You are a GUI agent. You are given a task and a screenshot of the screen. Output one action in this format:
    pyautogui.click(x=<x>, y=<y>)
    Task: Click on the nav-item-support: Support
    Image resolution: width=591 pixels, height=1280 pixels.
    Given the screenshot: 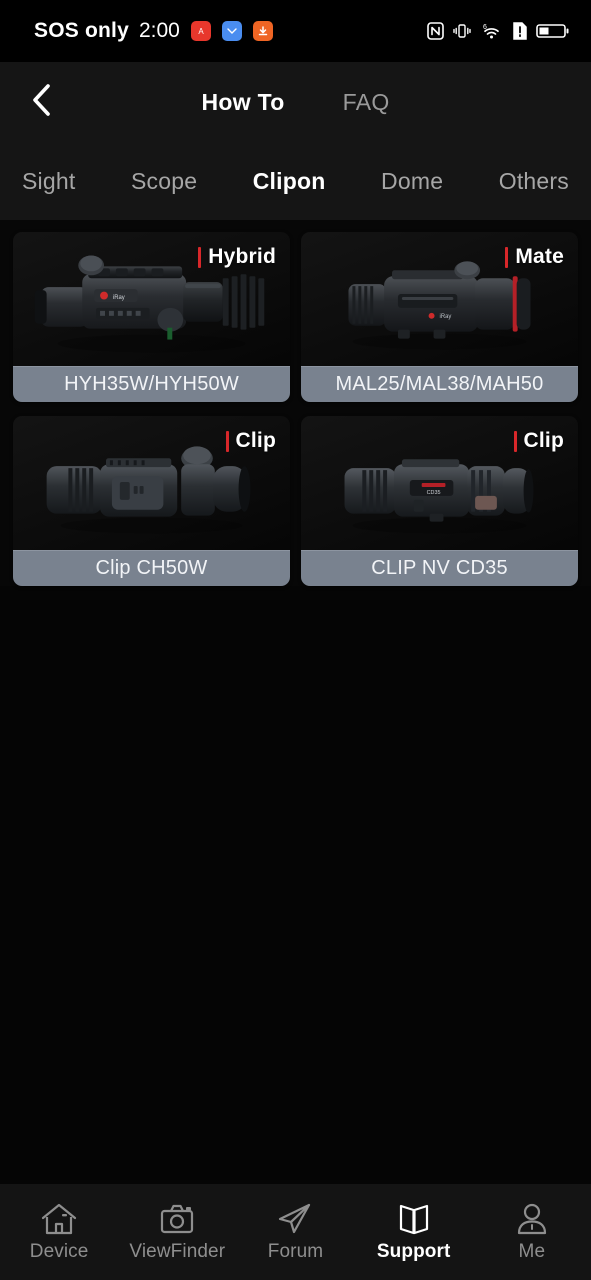 What is the action you would take?
    pyautogui.click(x=414, y=1230)
    